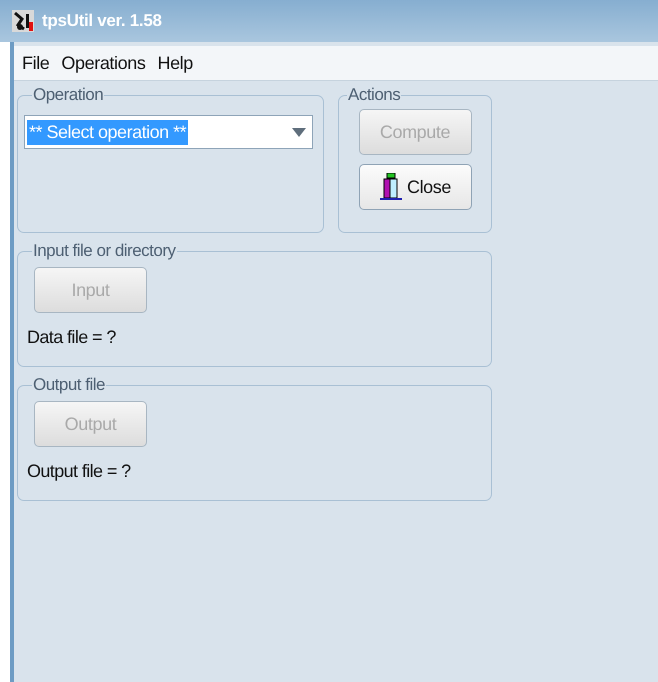 The image size is (658, 682). I want to click on group-label: Output file, so click(69, 385).